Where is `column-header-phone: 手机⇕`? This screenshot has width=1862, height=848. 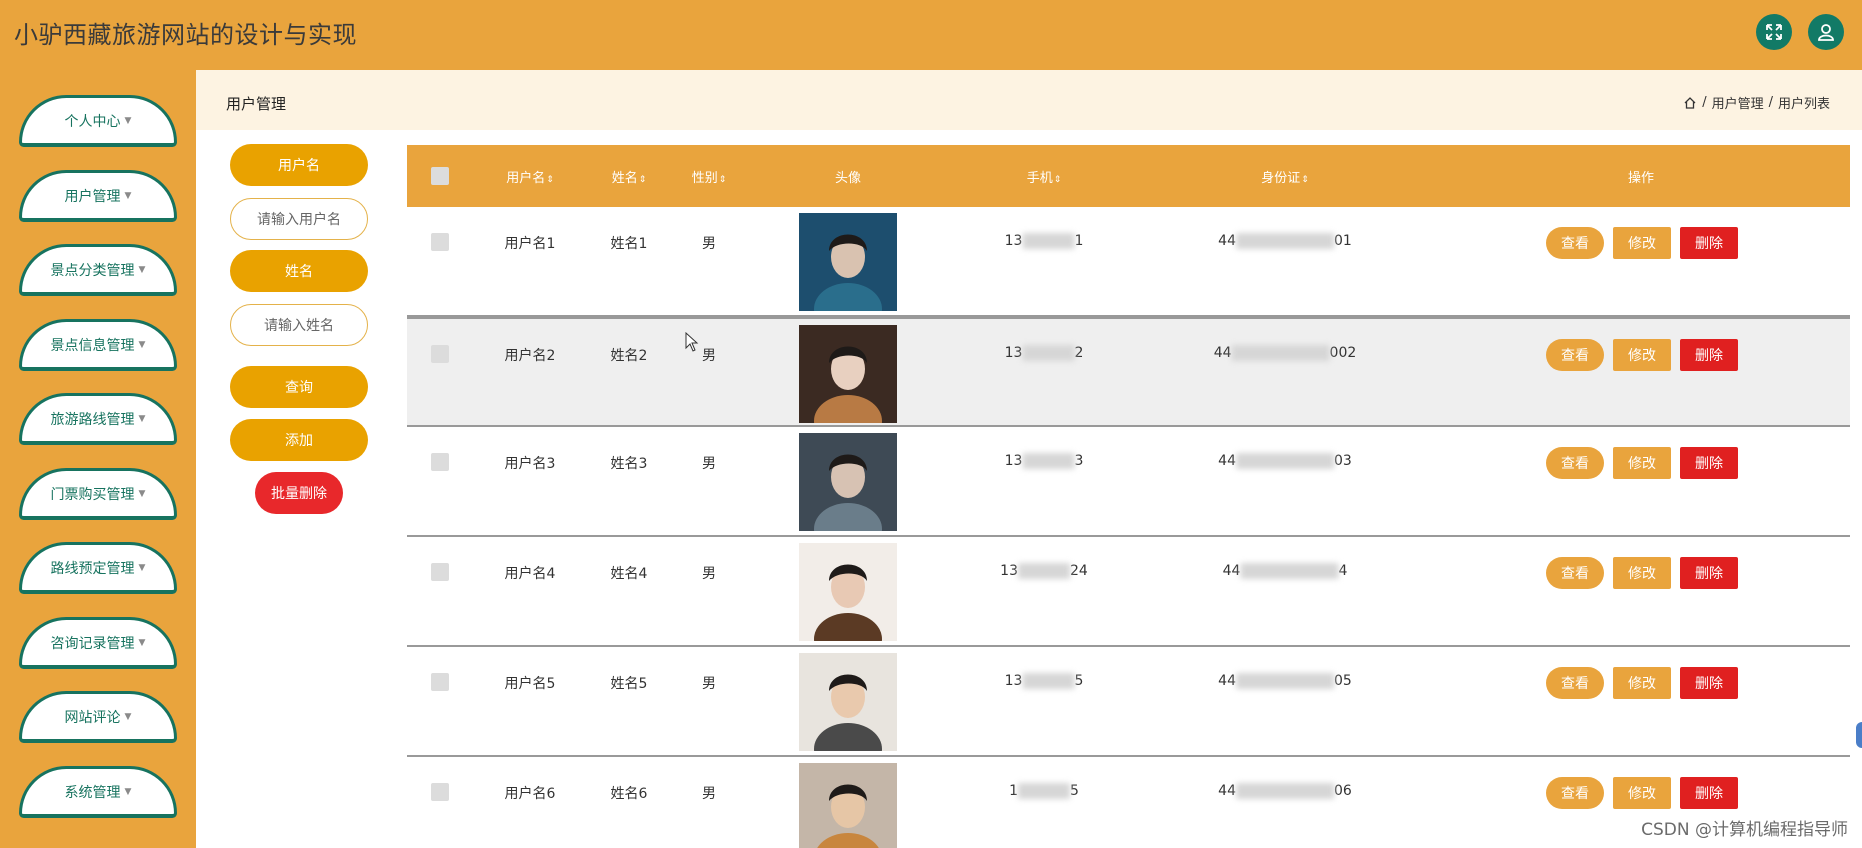
column-header-phone: 手机⇕ is located at coordinates (1044, 176).